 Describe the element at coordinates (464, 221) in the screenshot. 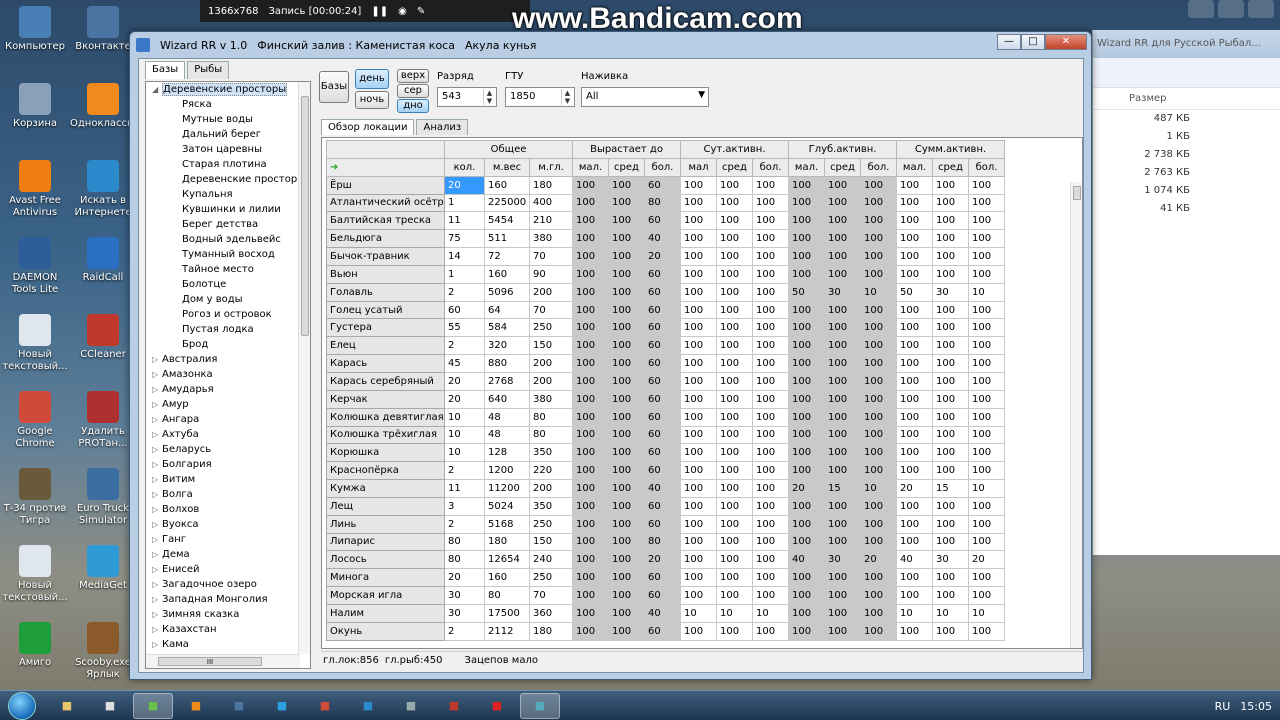

I see `value-cell: 11` at that location.